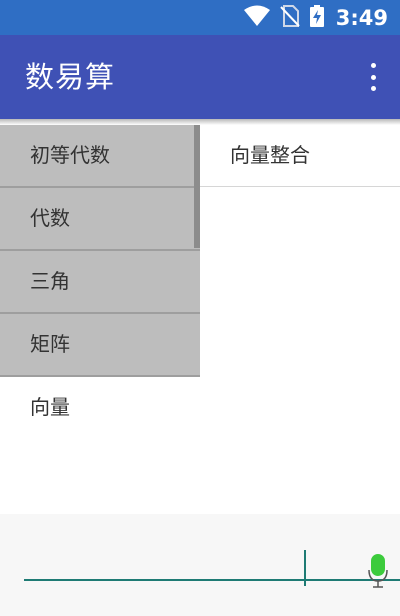  I want to click on app-title: 数易算, so click(70, 77).